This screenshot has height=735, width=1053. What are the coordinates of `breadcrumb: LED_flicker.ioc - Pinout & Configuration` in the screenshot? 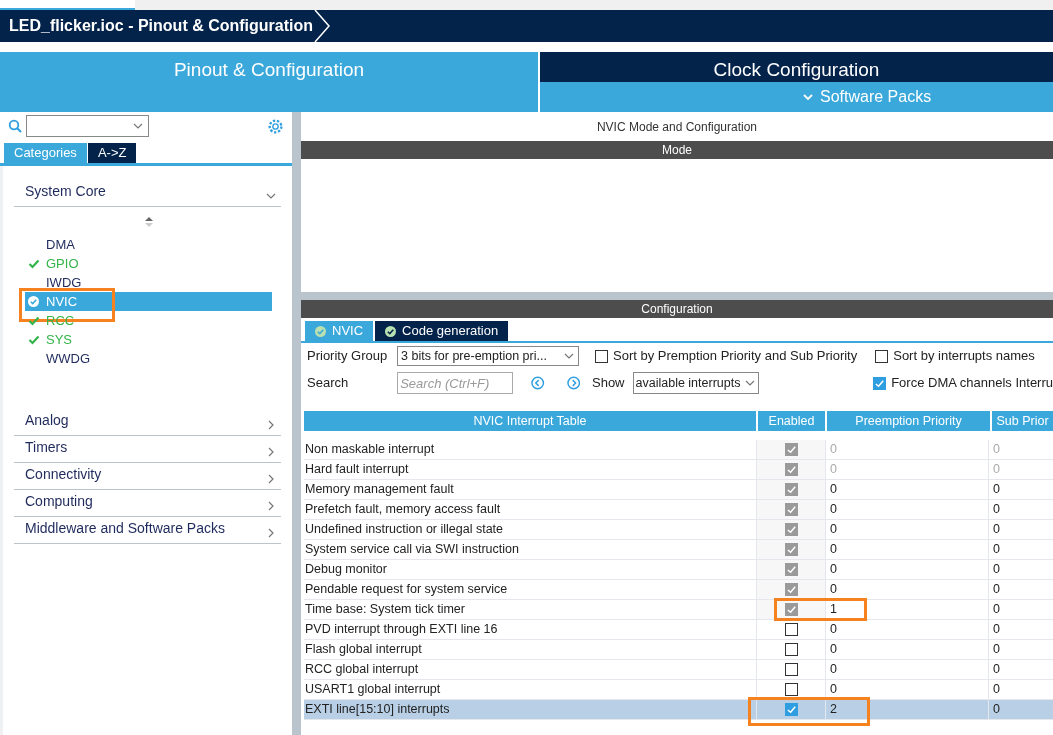 It's located at (171, 26).